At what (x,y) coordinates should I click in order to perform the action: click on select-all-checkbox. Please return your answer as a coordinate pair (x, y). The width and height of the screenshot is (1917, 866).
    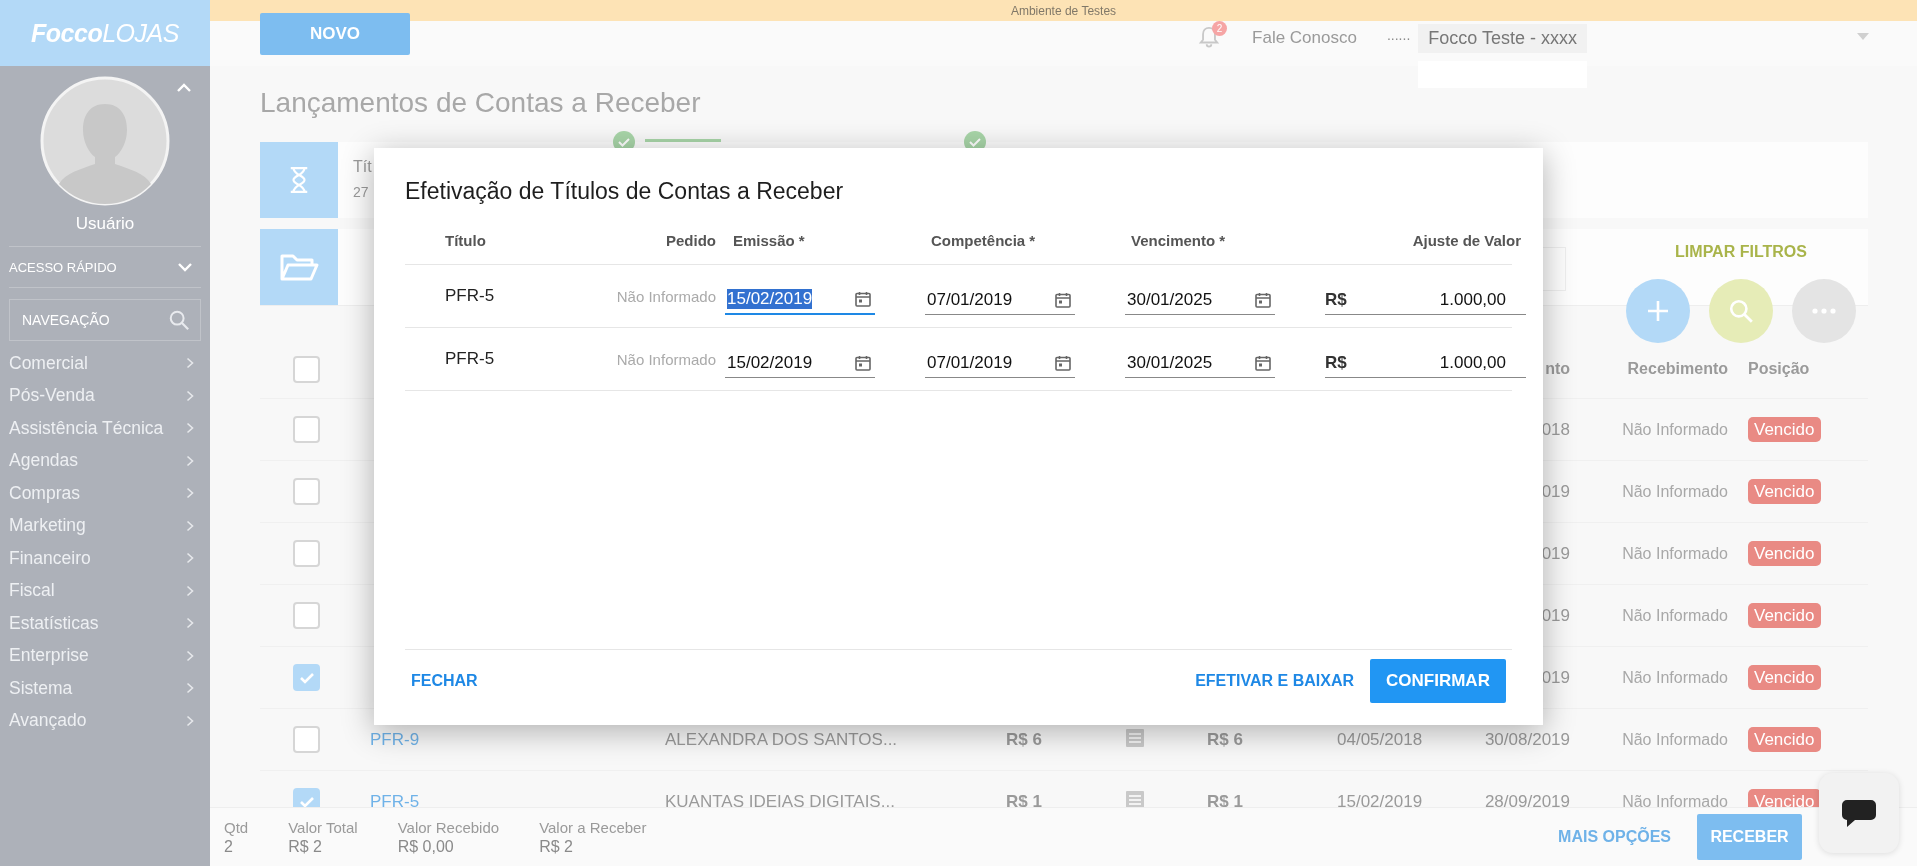
    Looking at the image, I should click on (306, 369).